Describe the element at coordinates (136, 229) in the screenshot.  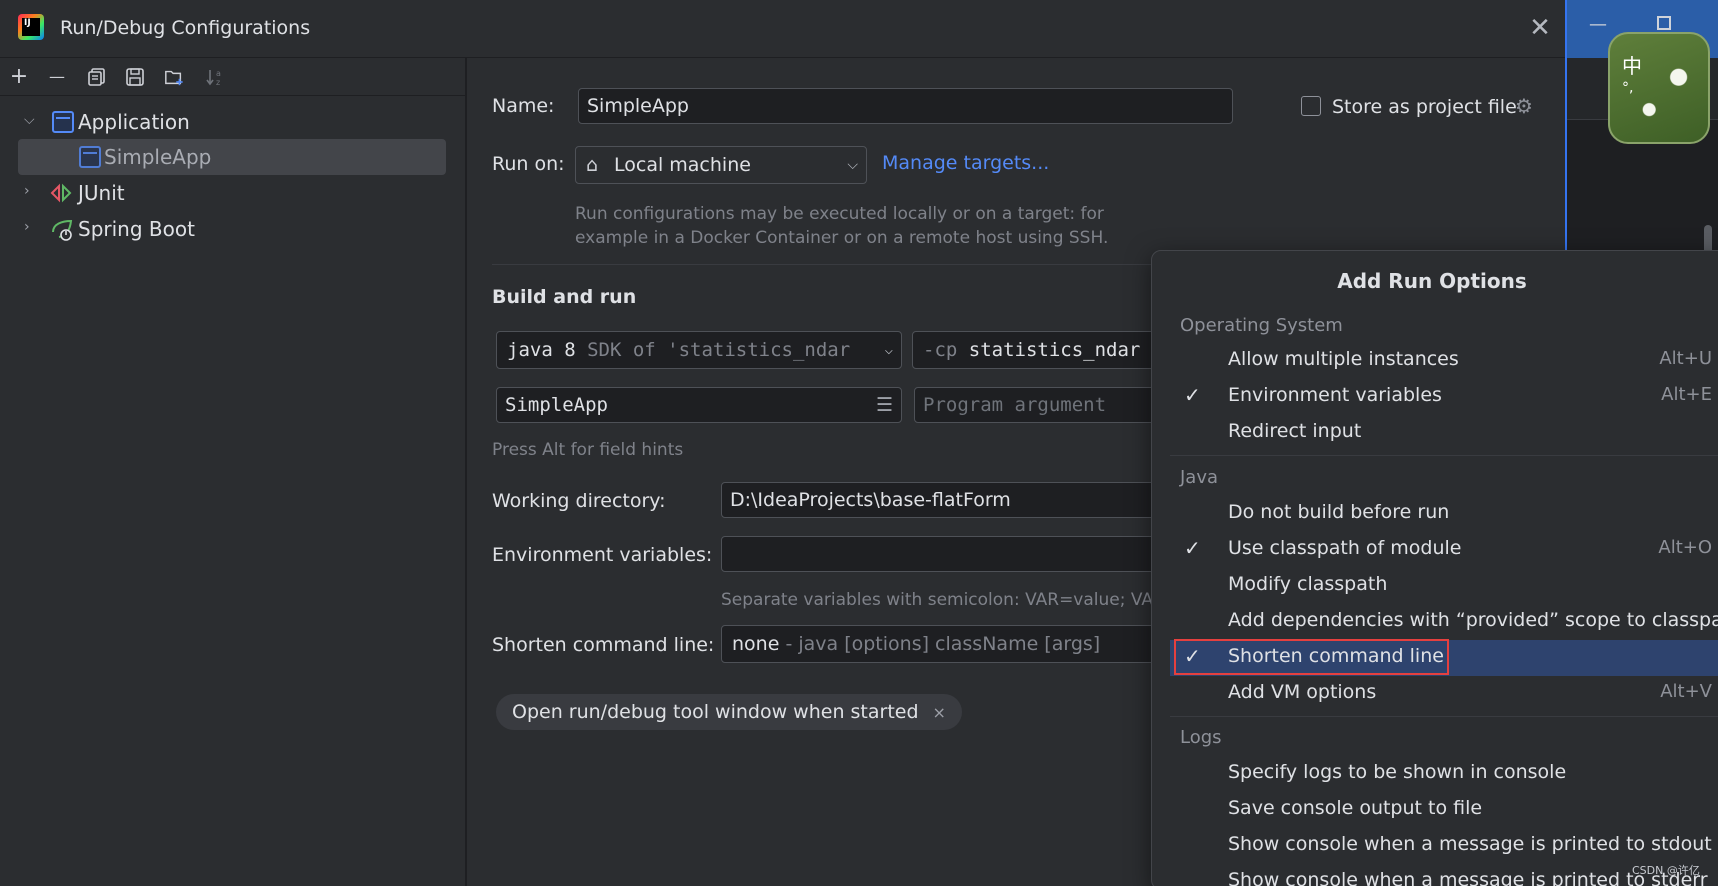
I see `tree-item-label: Spring Boot` at that location.